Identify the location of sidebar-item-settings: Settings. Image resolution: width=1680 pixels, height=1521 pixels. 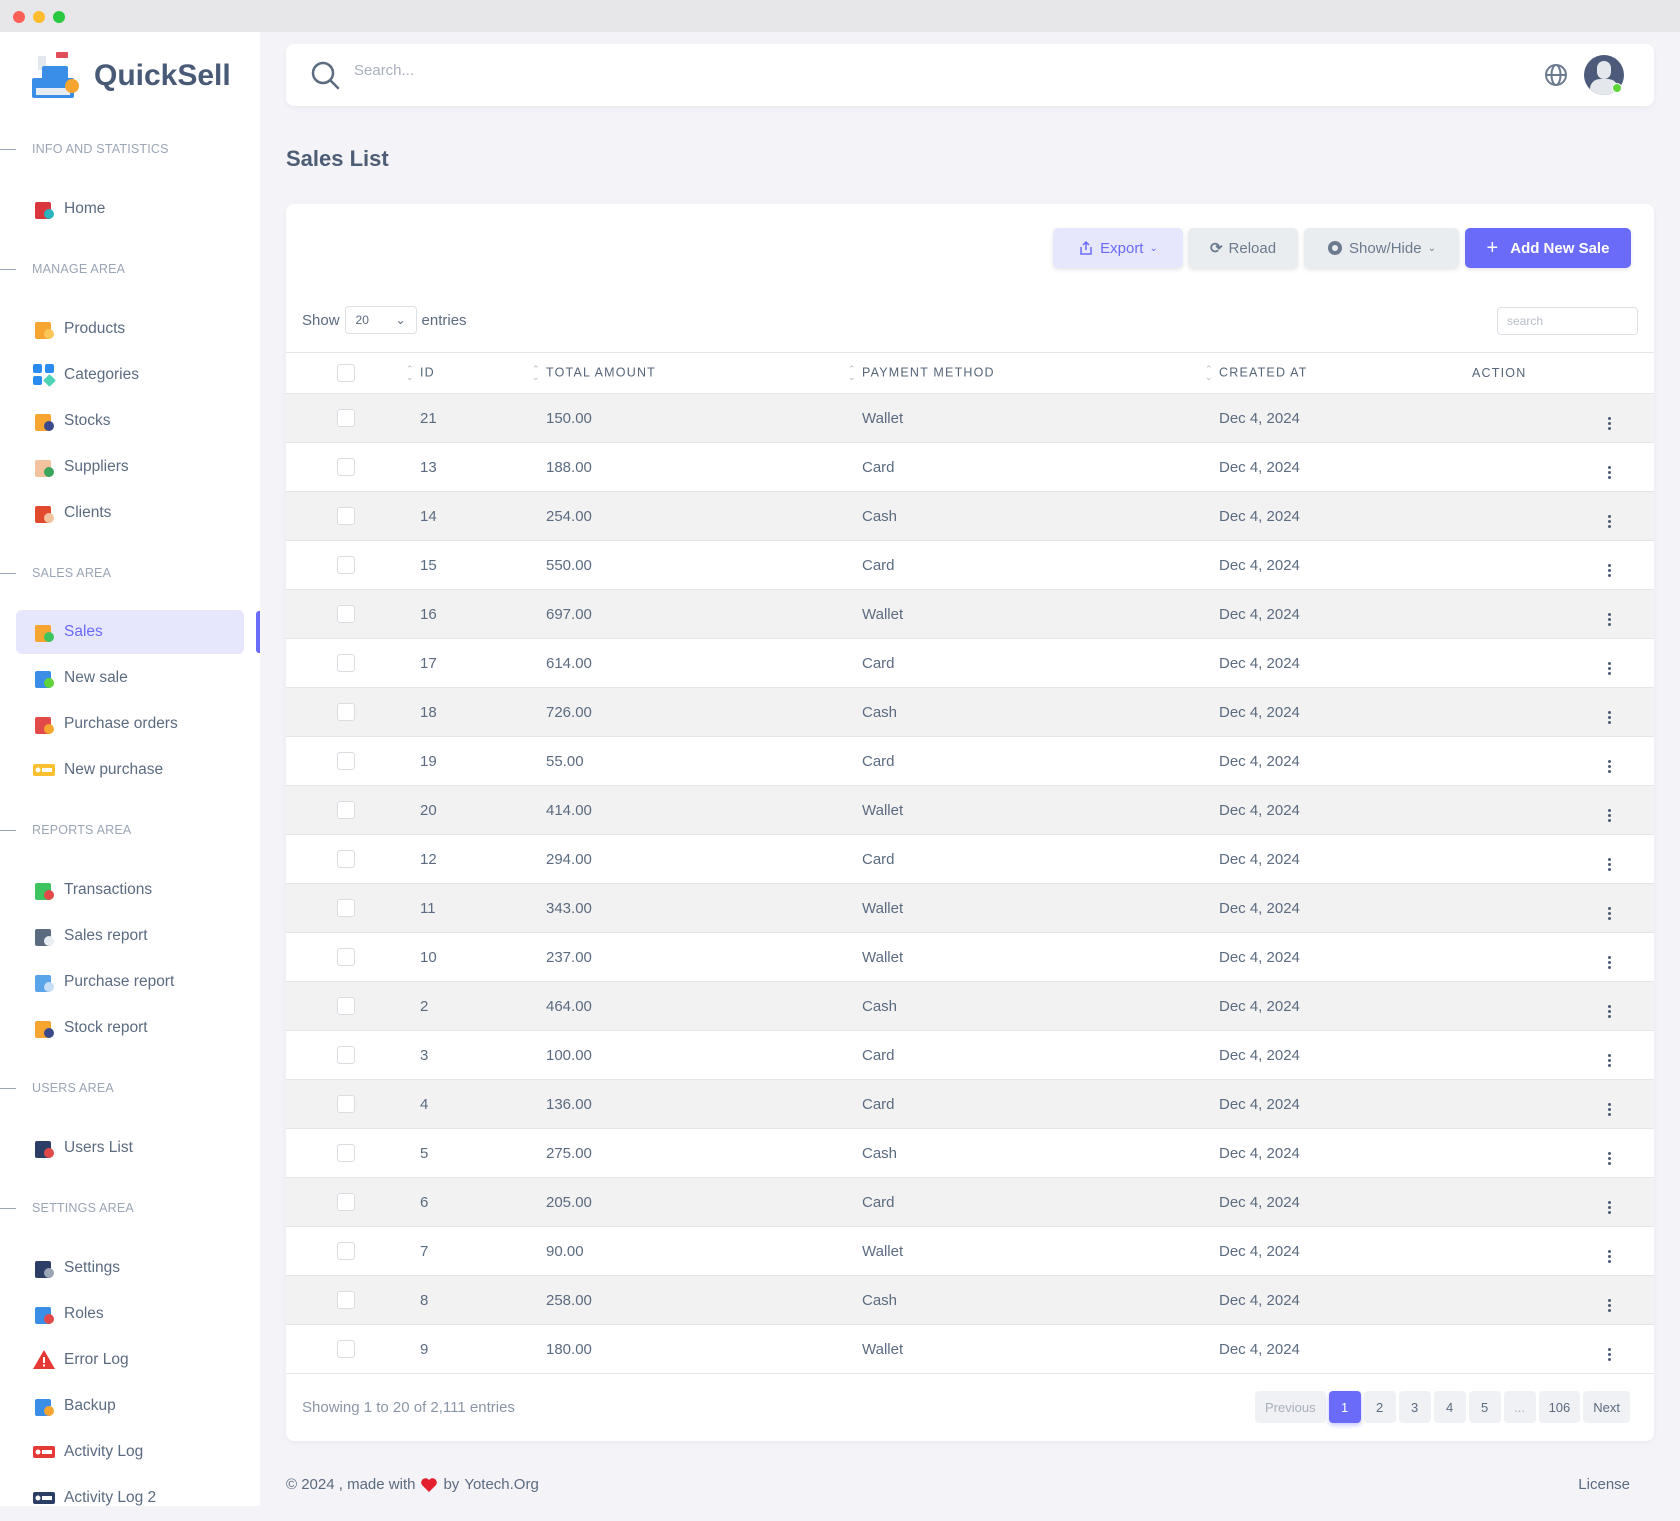
(130, 1268).